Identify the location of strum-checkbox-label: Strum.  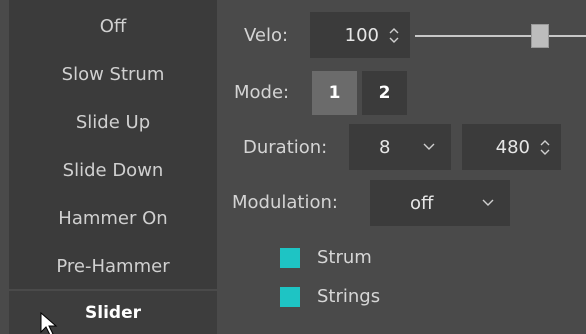
(344, 257).